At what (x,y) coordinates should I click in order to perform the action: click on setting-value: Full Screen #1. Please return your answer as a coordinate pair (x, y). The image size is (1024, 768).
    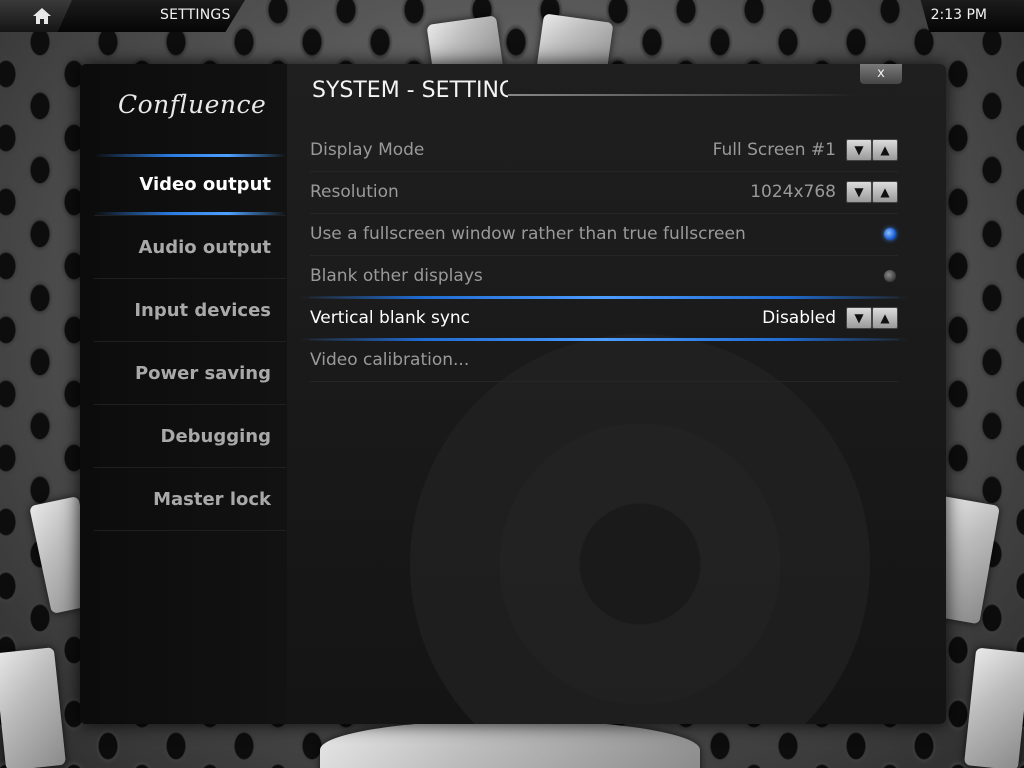
    Looking at the image, I should click on (774, 150).